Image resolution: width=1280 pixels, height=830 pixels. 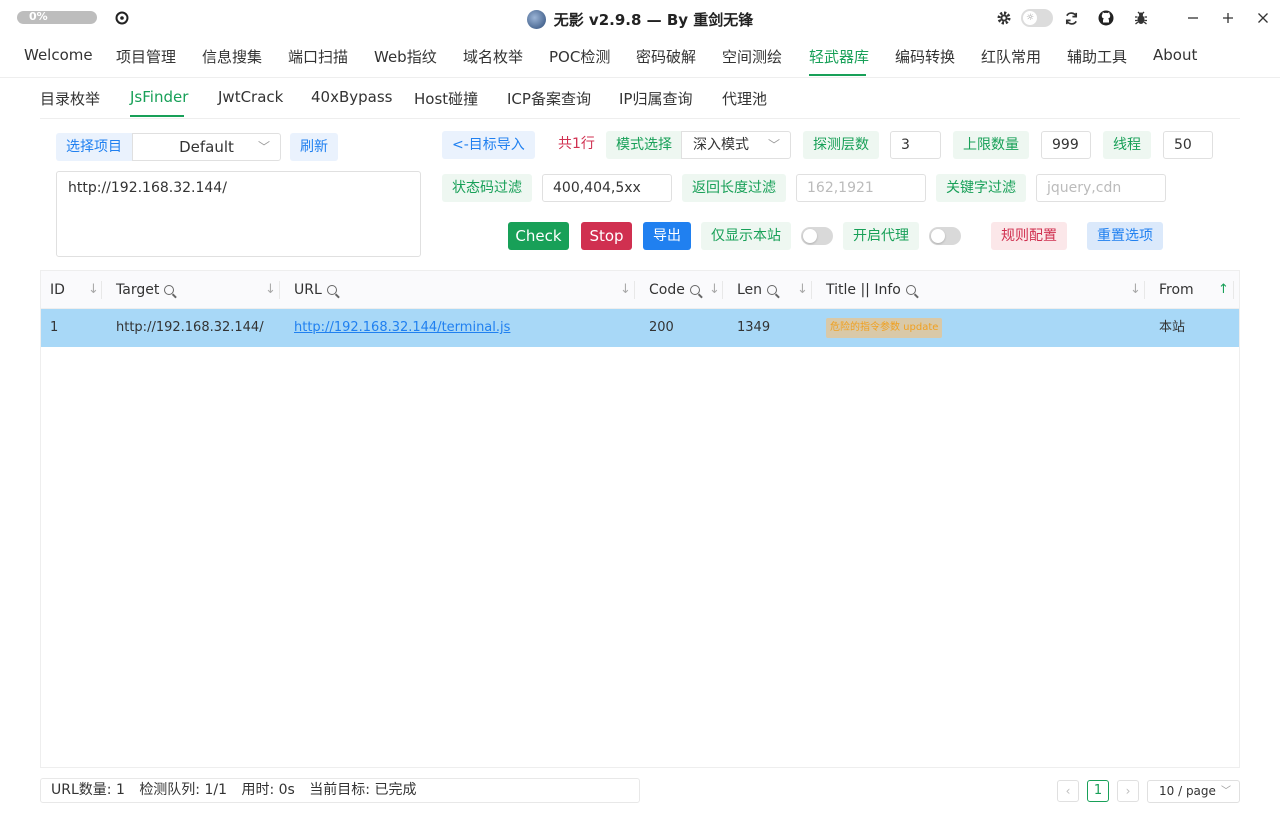 I want to click on nav-light-arsenal: 轻武器库, so click(x=839, y=56).